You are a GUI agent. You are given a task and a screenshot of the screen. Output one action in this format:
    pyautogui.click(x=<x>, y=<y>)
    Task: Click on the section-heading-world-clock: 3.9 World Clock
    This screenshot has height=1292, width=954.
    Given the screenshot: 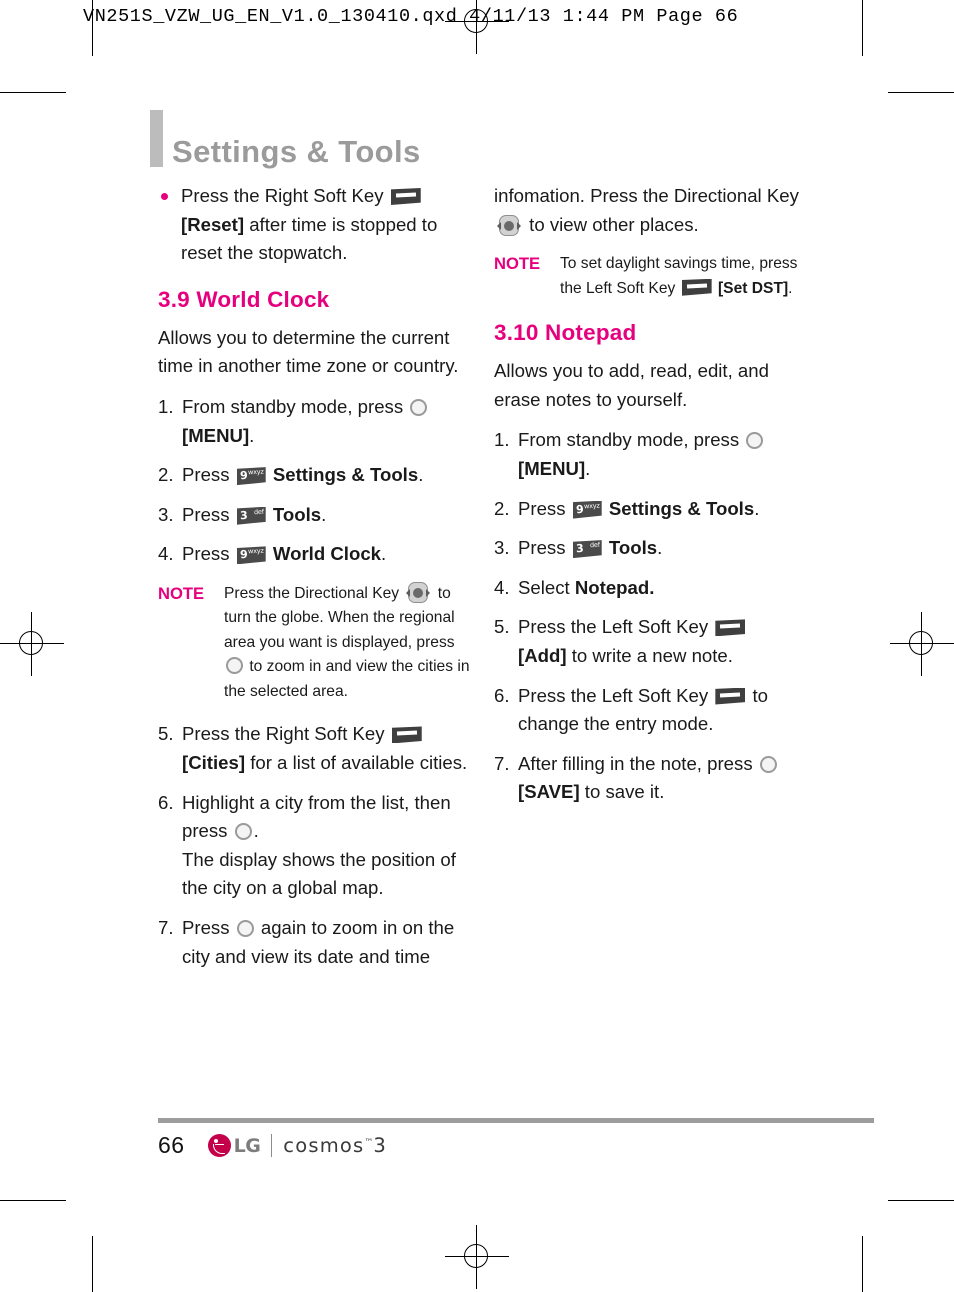 What is the action you would take?
    pyautogui.click(x=244, y=299)
    